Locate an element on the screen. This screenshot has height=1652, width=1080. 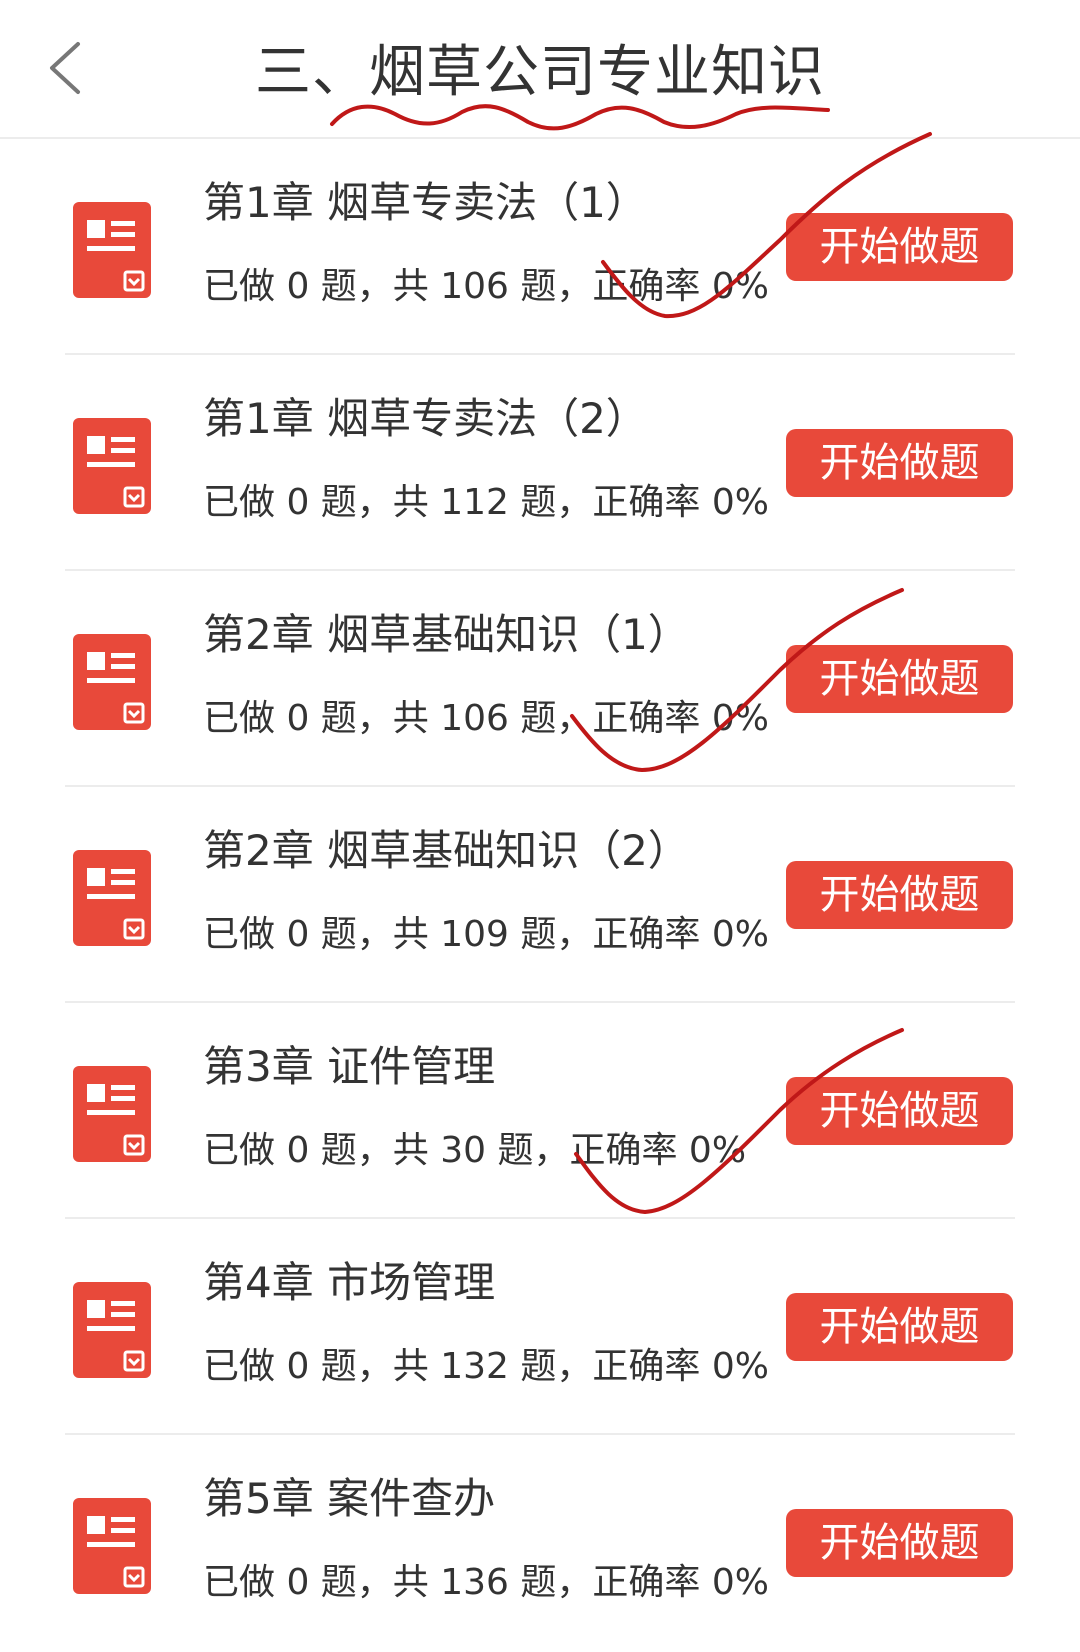
chapter-title: 第2章 烟草基础知识（2） is located at coordinates (446, 850).